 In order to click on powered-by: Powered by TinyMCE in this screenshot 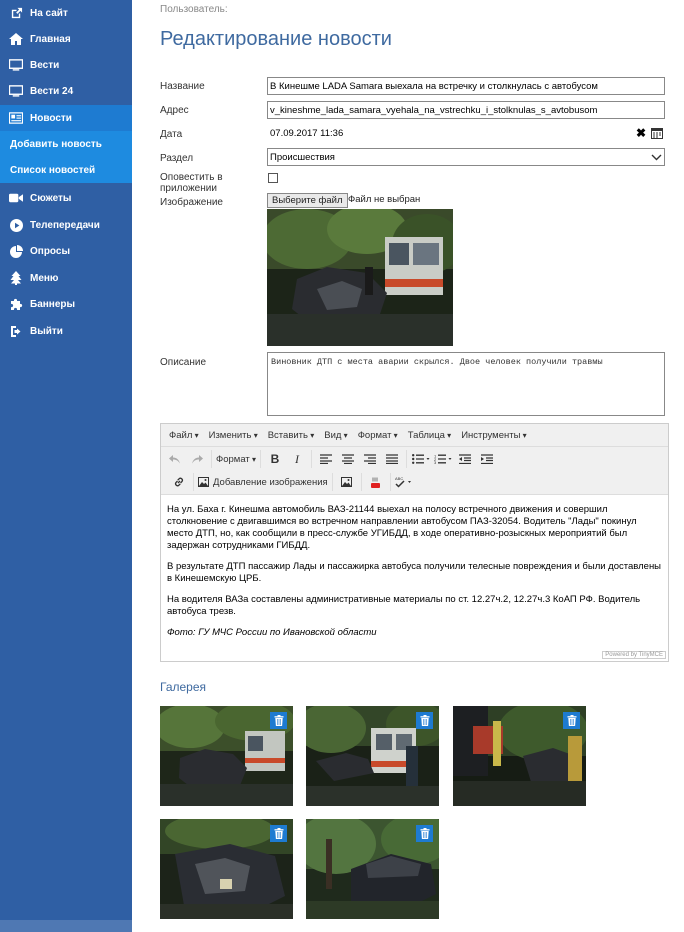, I will do `click(634, 655)`.